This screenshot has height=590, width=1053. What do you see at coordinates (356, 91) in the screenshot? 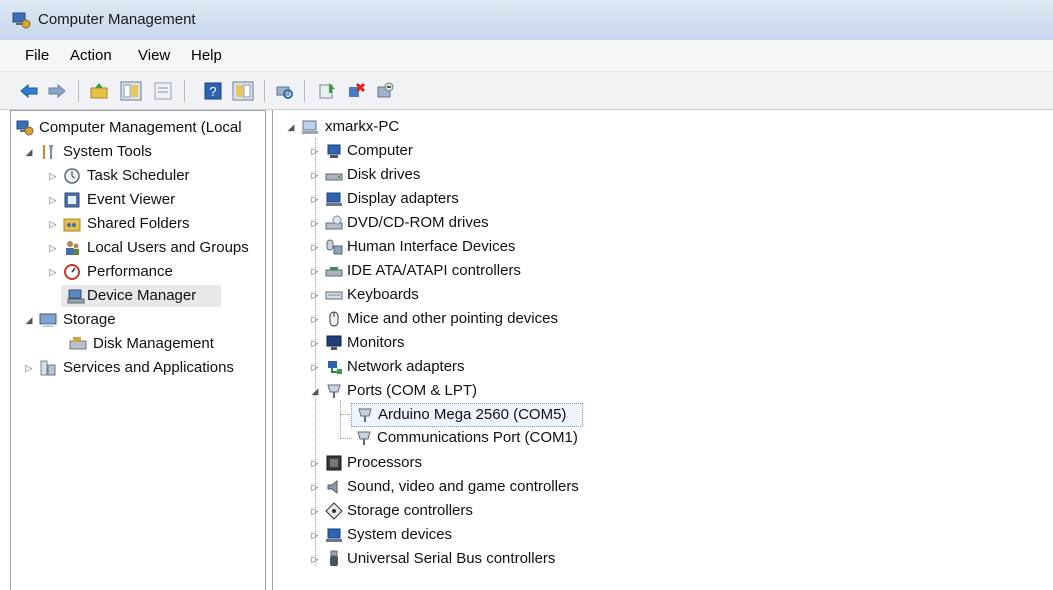
I see `uninstall-icon` at bounding box center [356, 91].